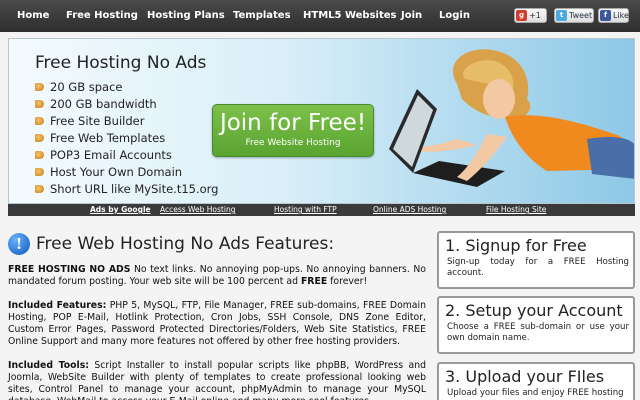 The width and height of the screenshot is (640, 400). What do you see at coordinates (102, 16) in the screenshot?
I see `nav-free-hosting: Free Hosting` at bounding box center [102, 16].